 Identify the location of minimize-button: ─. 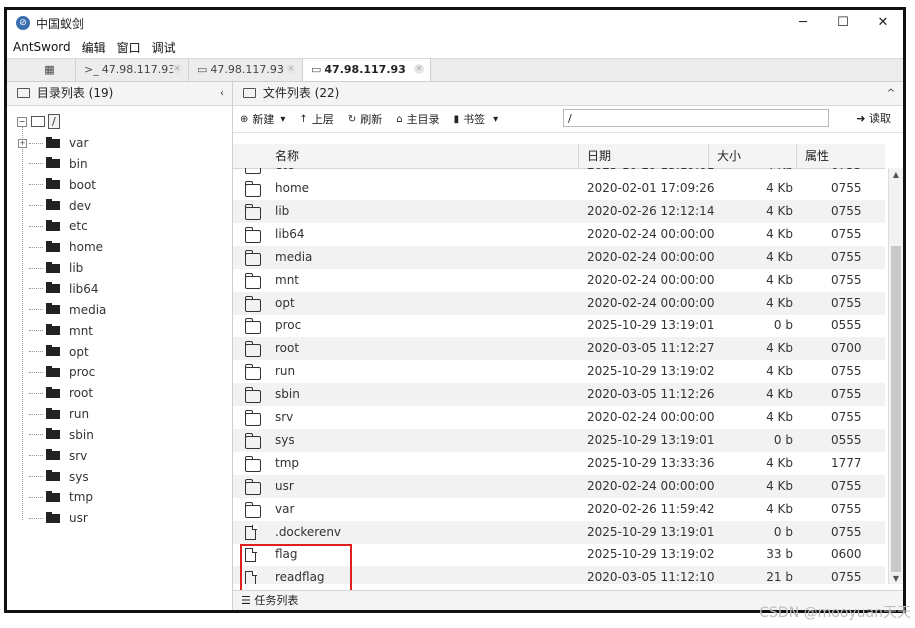
(803, 23).